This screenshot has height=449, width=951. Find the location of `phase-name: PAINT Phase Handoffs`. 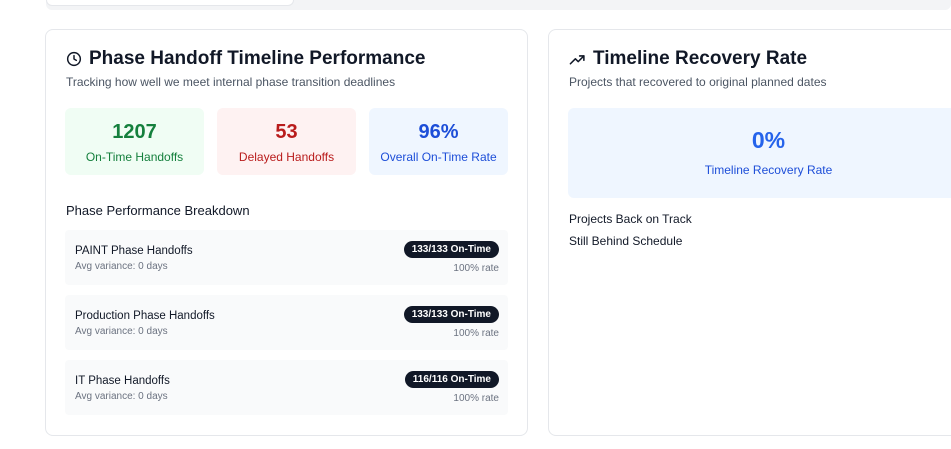

phase-name: PAINT Phase Handoffs is located at coordinates (134, 251).